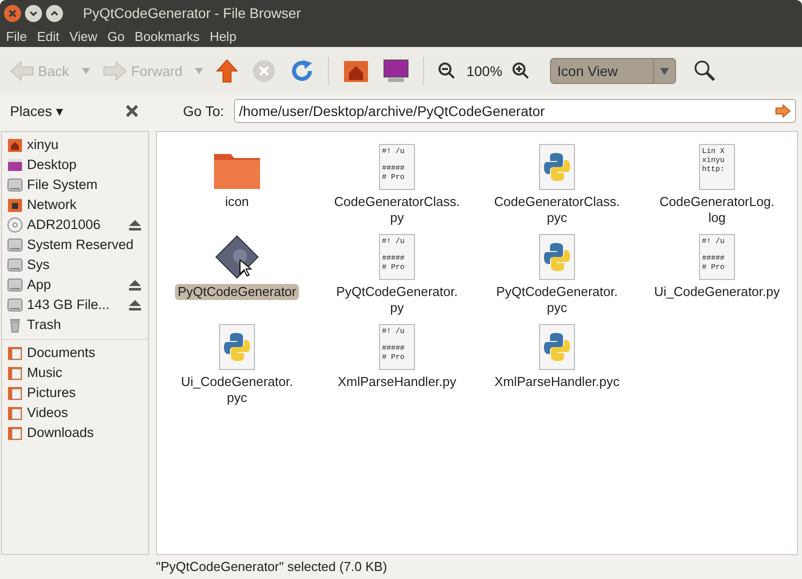 This screenshot has height=579, width=802. I want to click on file-name: icon, so click(237, 202).